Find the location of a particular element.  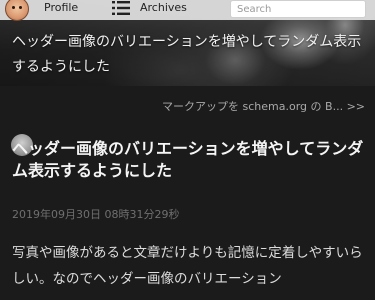

article-title: ヘッダー画像のバリエーションを増やしてランダム表示するようにした is located at coordinates (189, 160).